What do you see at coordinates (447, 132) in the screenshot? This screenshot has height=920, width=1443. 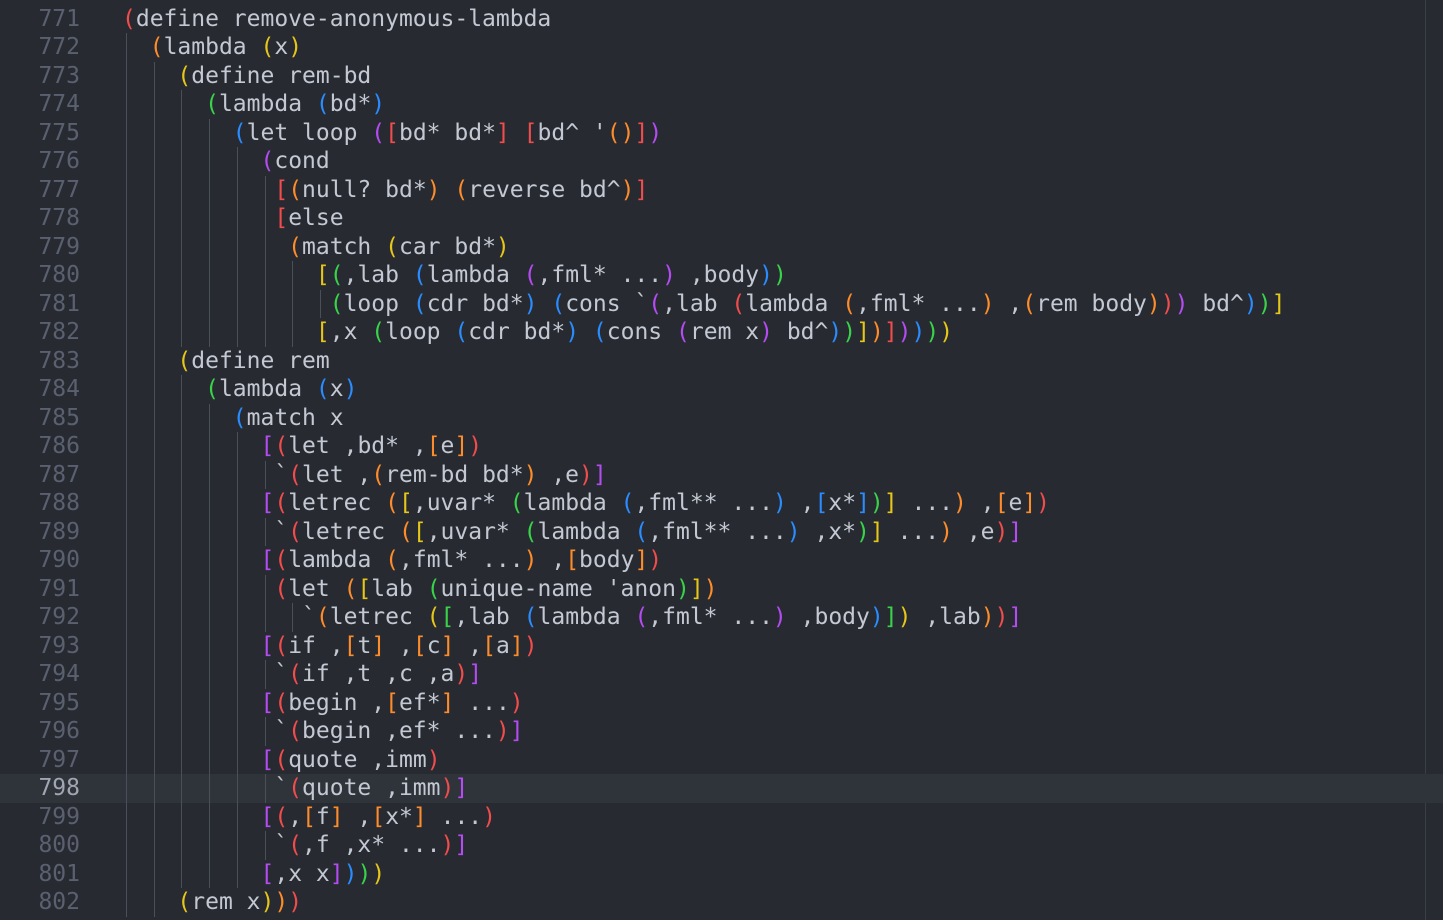 I see `code-text: (let loop ([bd* bd*] [bd^ '()])` at bounding box center [447, 132].